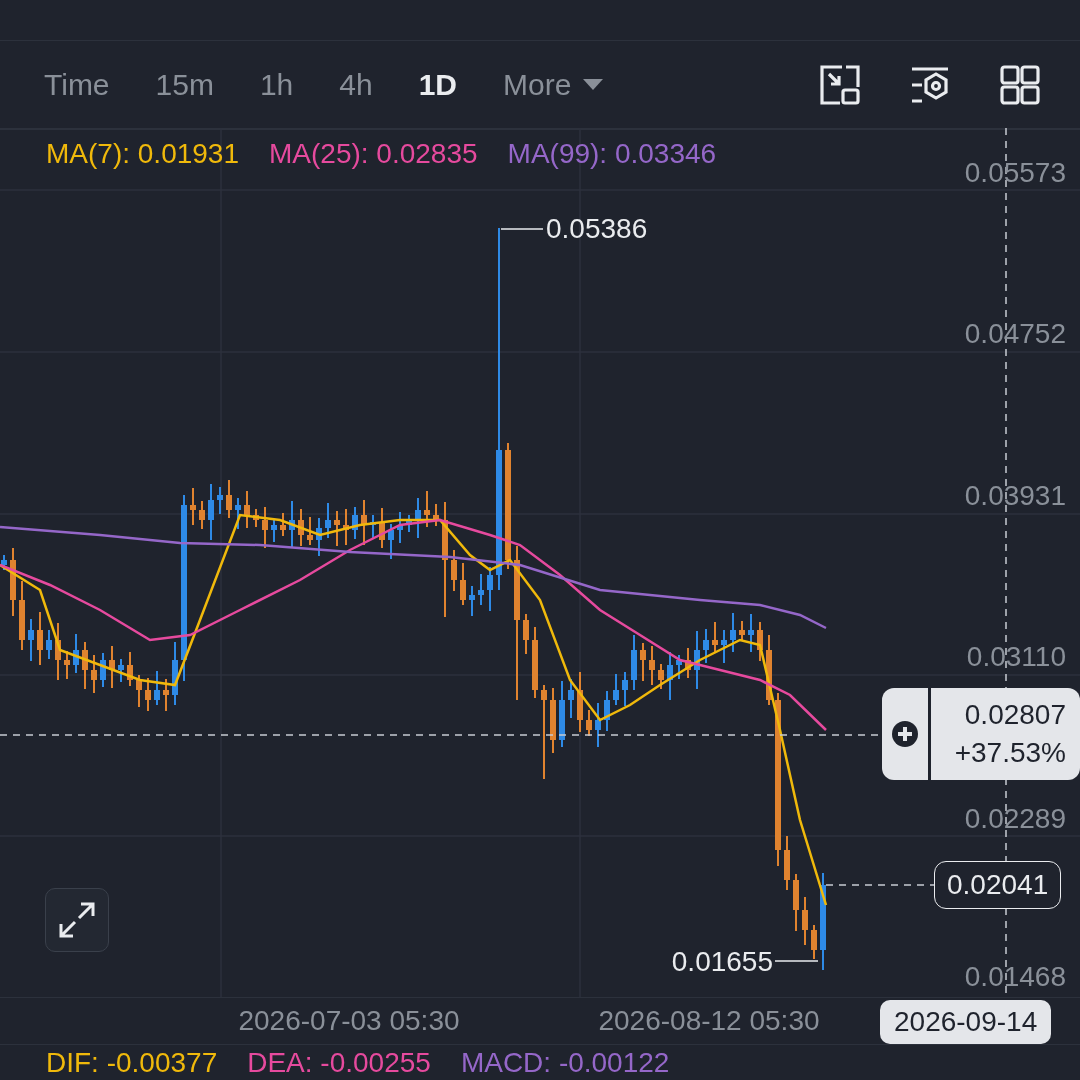 The width and height of the screenshot is (1080, 1080). What do you see at coordinates (722, 962) in the screenshot?
I see `price-annotation: 0.01655` at bounding box center [722, 962].